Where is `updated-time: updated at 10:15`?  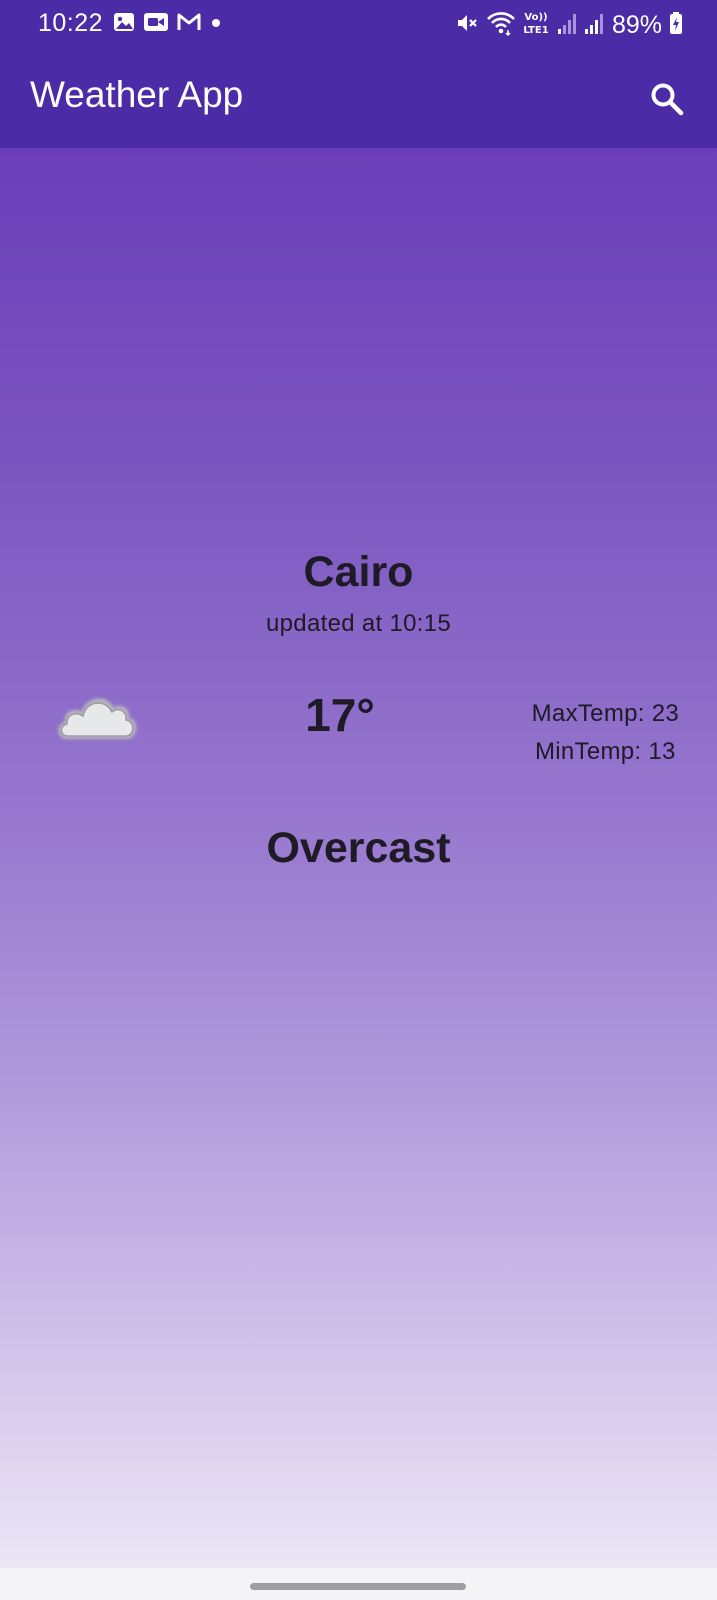 updated-time: updated at 10:15 is located at coordinates (358, 623).